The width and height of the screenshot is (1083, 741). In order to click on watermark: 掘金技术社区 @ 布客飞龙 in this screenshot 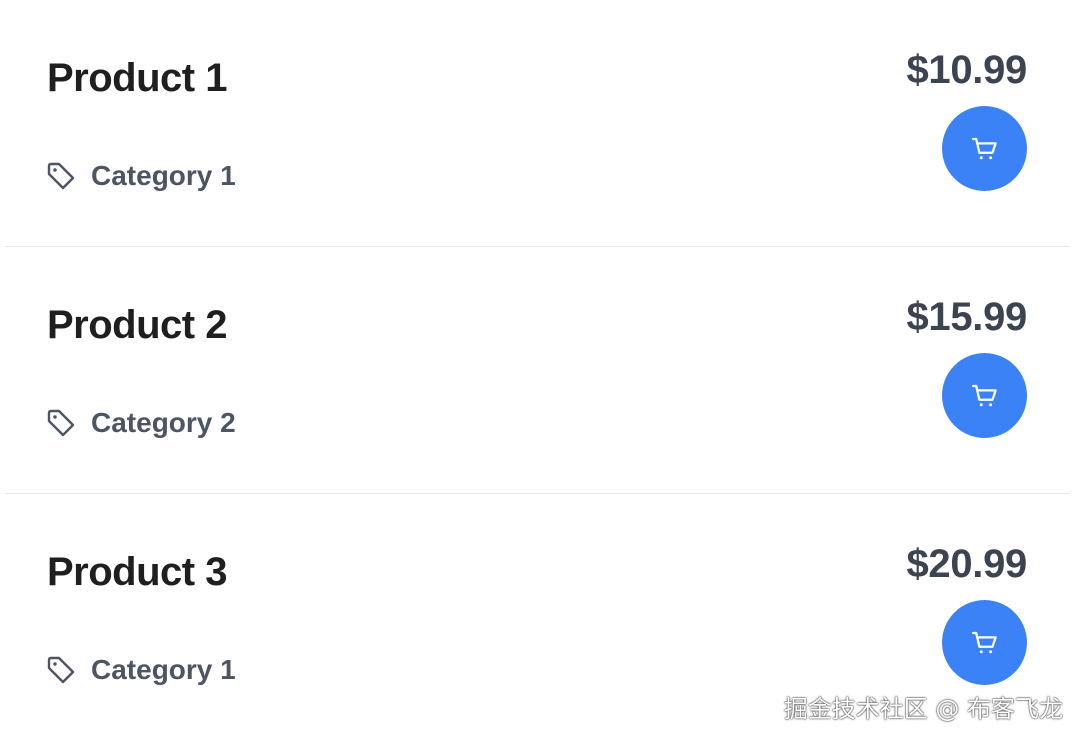, I will do `click(923, 709)`.